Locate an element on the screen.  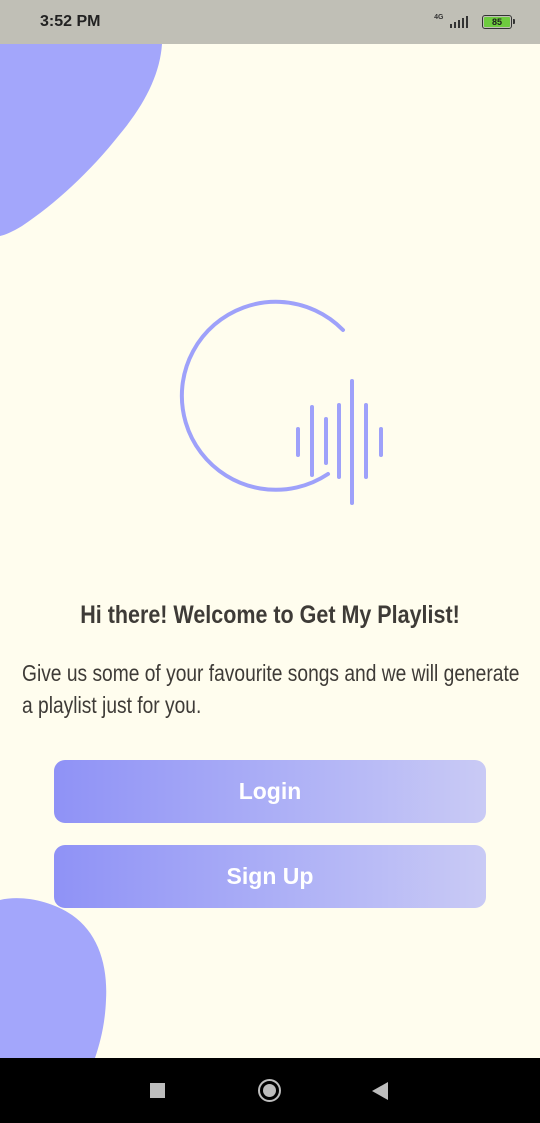
home-dot is located at coordinates (269, 1090).